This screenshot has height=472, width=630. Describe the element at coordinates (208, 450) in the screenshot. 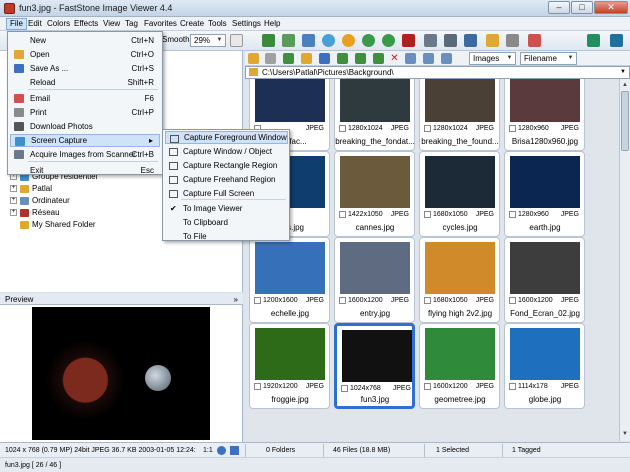

I see `ratio-label: 1:1` at that location.